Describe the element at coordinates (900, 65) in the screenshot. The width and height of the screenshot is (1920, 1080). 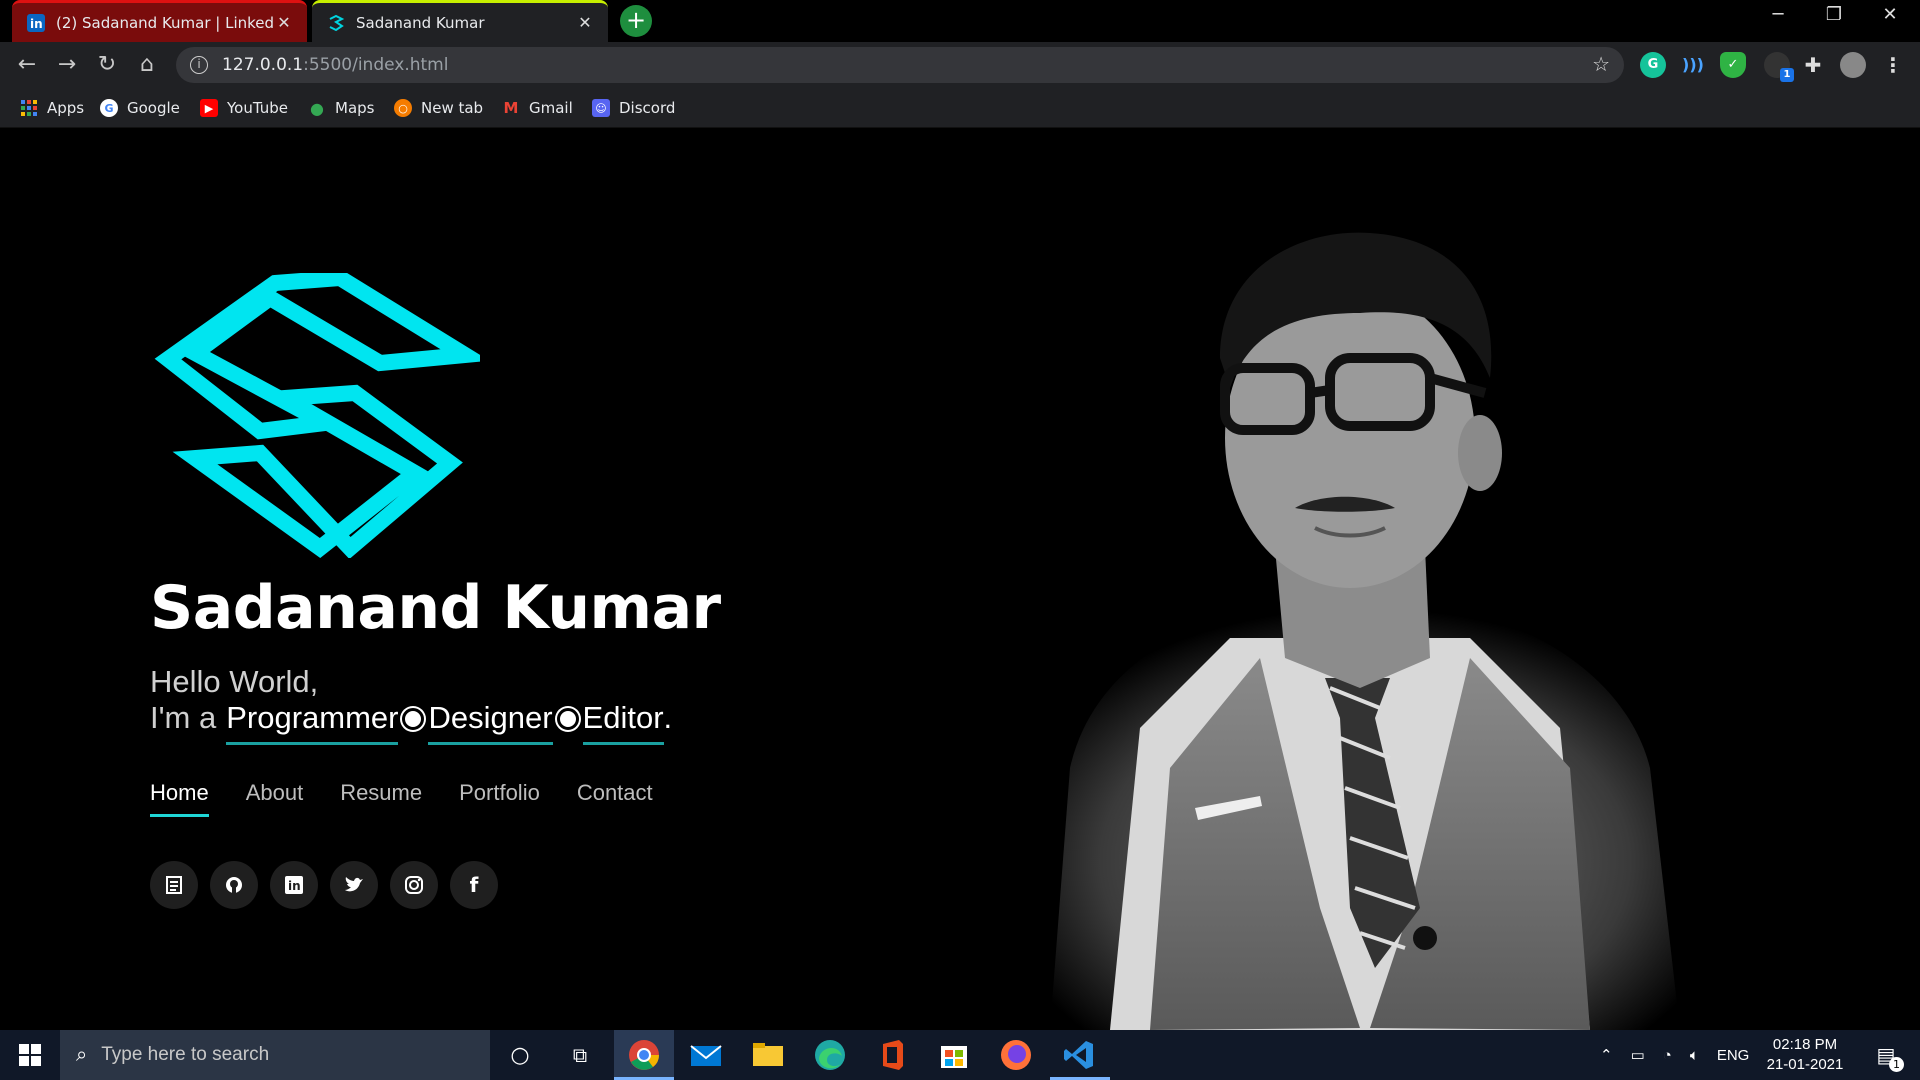
I see `address-bar: i 127.0.0.1 :5500/index.html ☆` at that location.